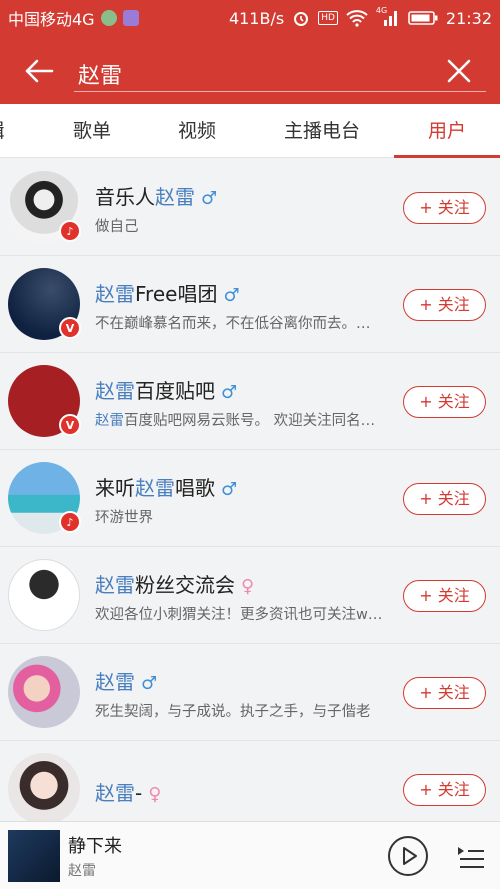 The image size is (500, 889). Describe the element at coordinates (166, 488) in the screenshot. I see `user-name: 来听赵雷唱歌 ♂` at that location.